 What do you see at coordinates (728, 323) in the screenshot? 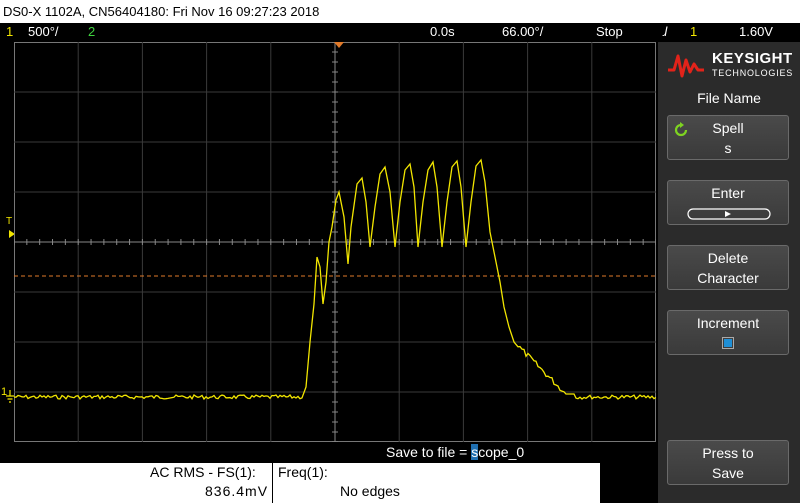
I see `increment-label: Increment` at bounding box center [728, 323].